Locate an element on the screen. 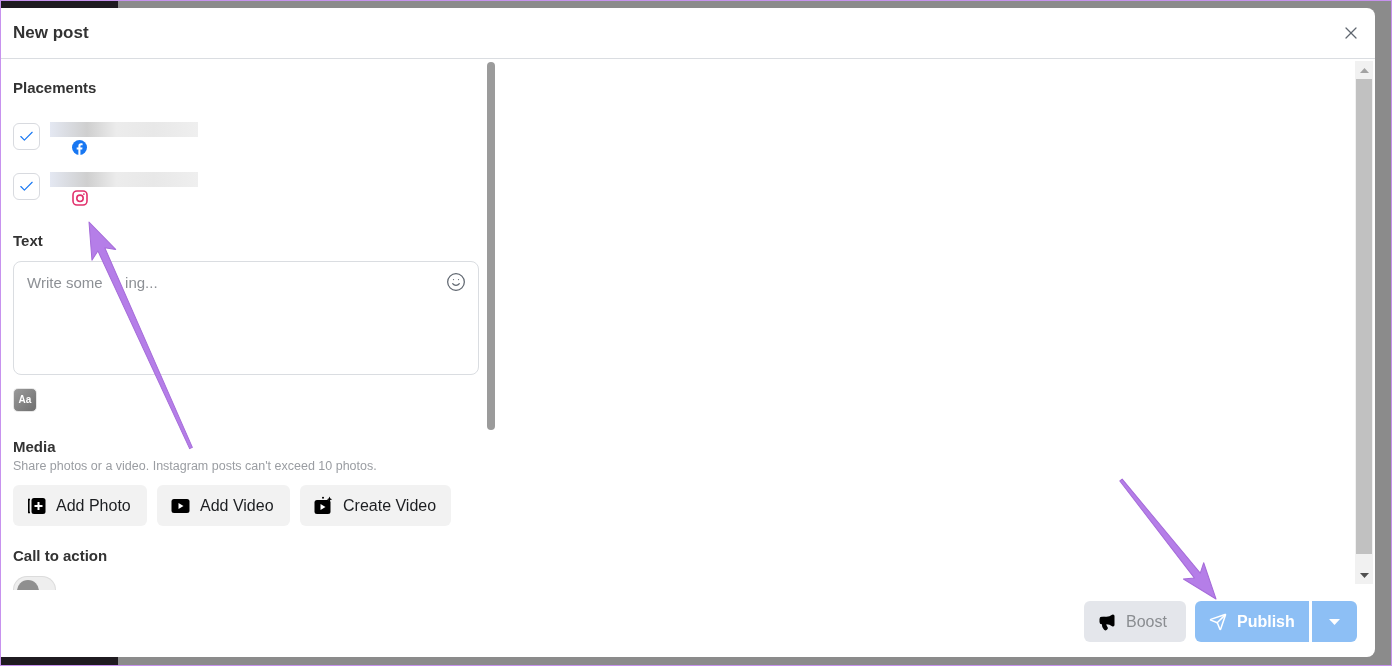 The image size is (1392, 666). scroll-down-icon is located at coordinates (1364, 575).